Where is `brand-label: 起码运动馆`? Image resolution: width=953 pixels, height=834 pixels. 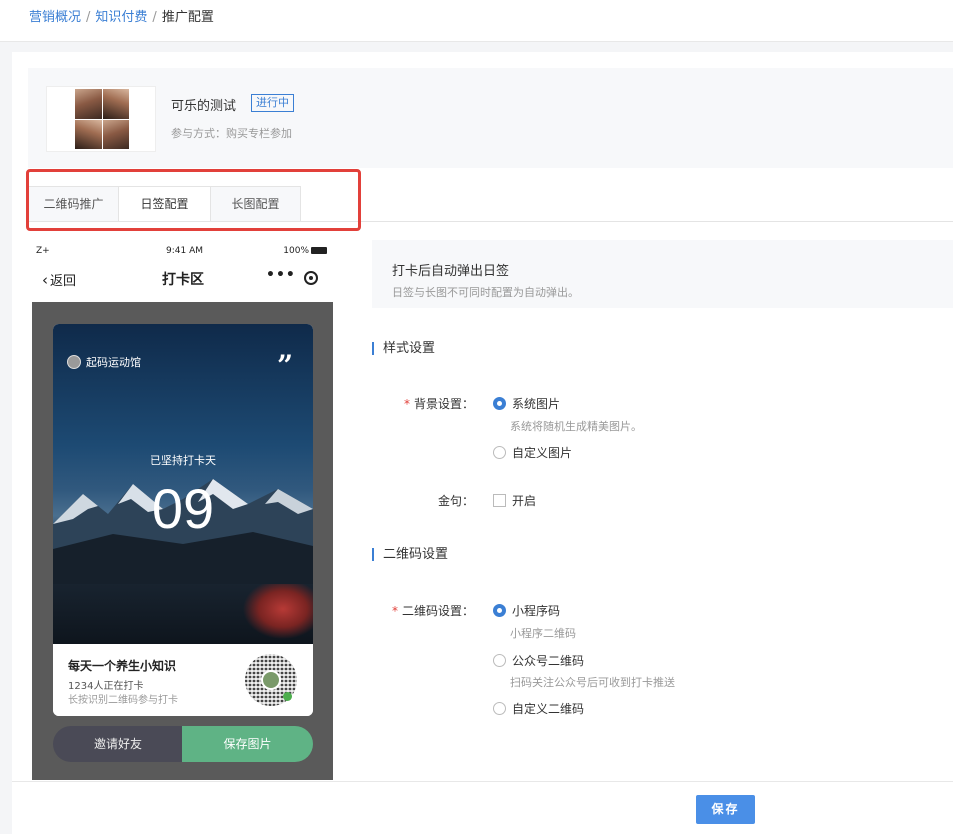
brand-label: 起码运动馆 is located at coordinates (104, 362).